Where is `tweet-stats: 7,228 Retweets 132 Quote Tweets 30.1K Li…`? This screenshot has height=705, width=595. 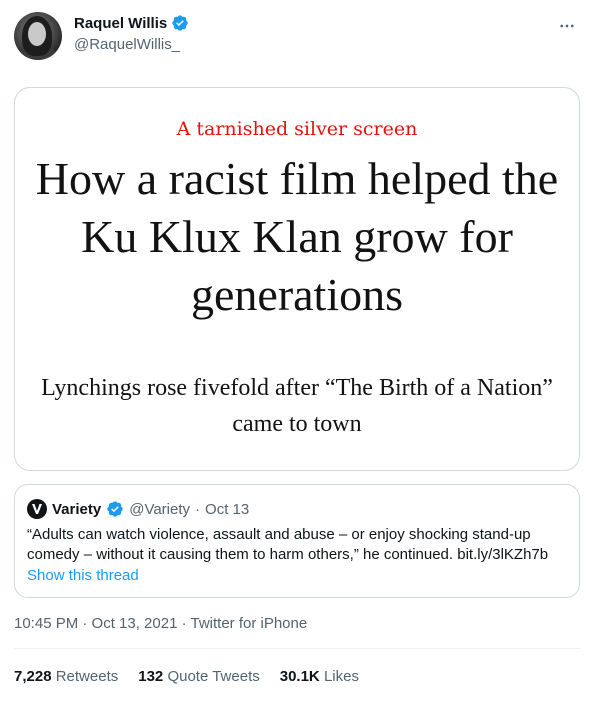
tweet-stats: 7,228 Retweets 132 Quote Tweets 30.1K Li… is located at coordinates (186, 676).